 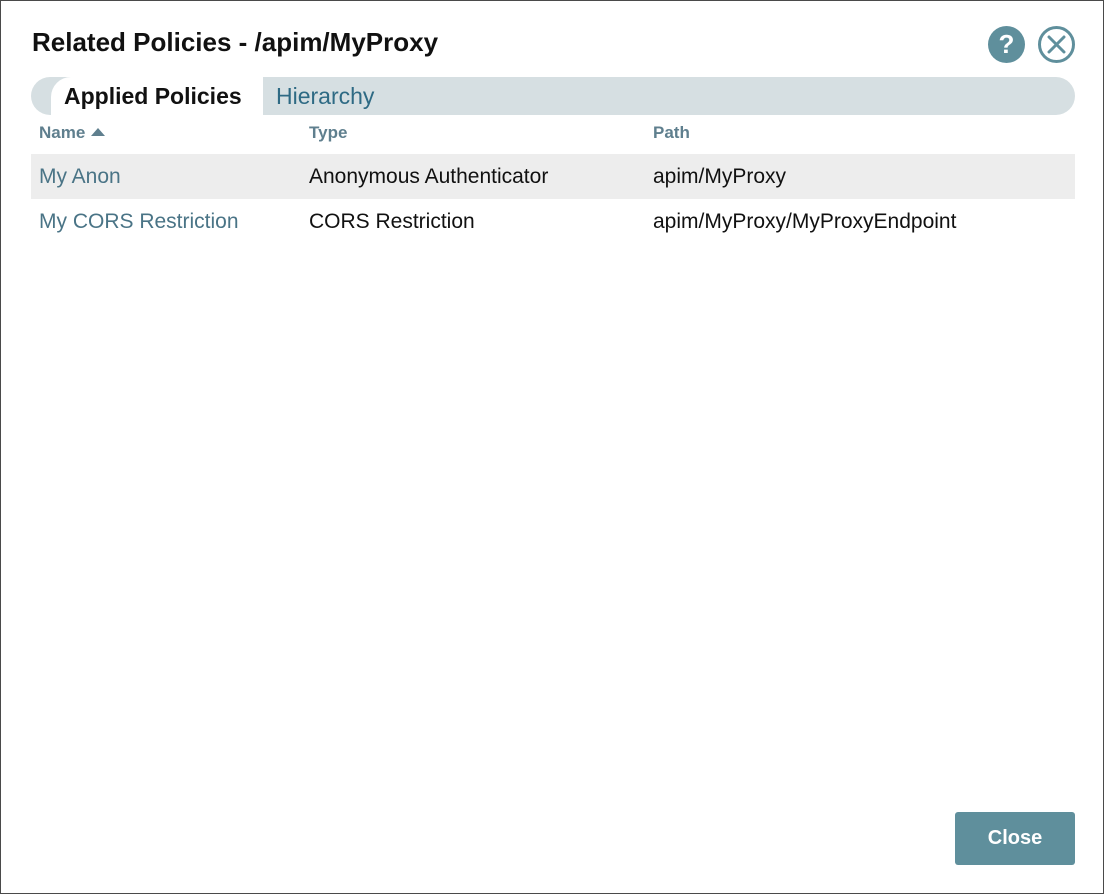 I want to click on column-header-name: Name, so click(x=72, y=133).